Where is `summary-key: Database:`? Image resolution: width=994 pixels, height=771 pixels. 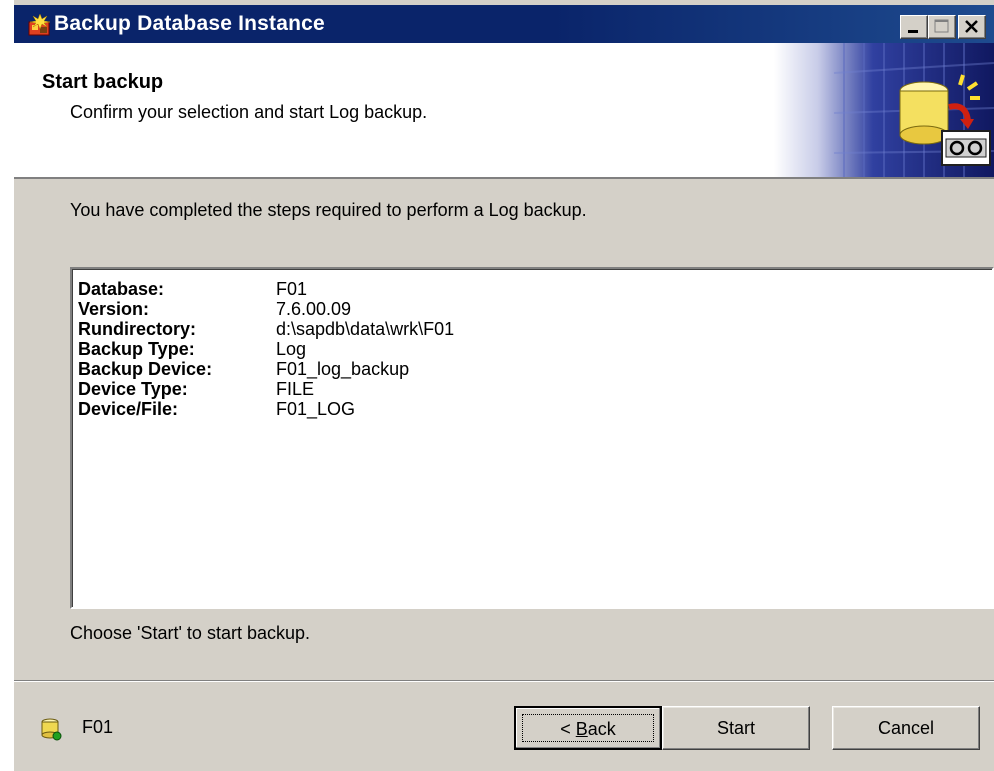
summary-key: Database: is located at coordinates (121, 289).